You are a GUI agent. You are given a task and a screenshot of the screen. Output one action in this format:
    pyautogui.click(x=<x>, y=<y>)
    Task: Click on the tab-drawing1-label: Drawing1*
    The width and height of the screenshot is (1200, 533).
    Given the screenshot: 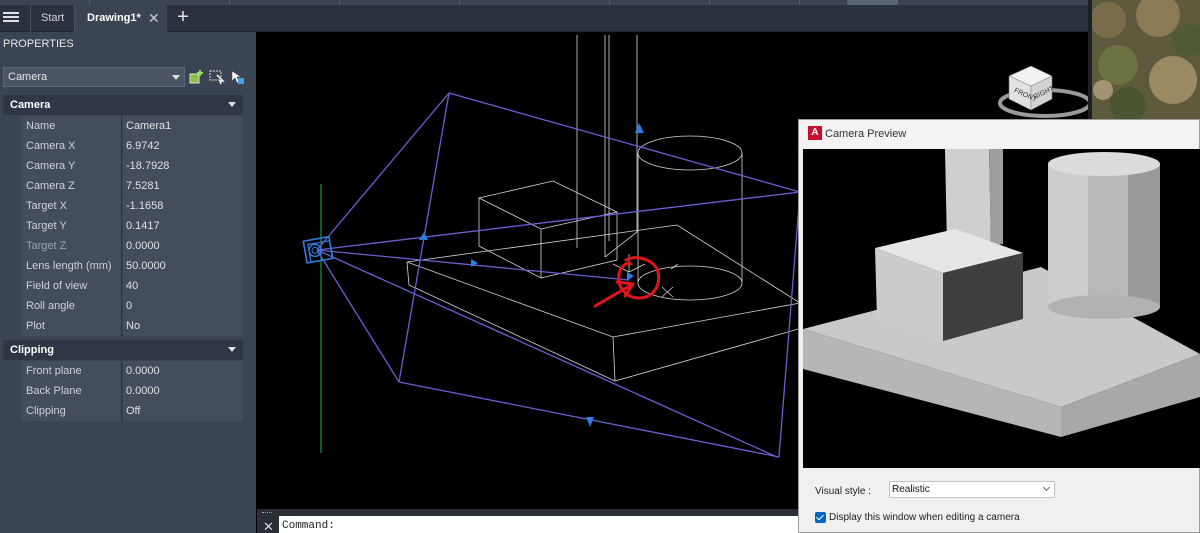 What is the action you would take?
    pyautogui.click(x=114, y=18)
    